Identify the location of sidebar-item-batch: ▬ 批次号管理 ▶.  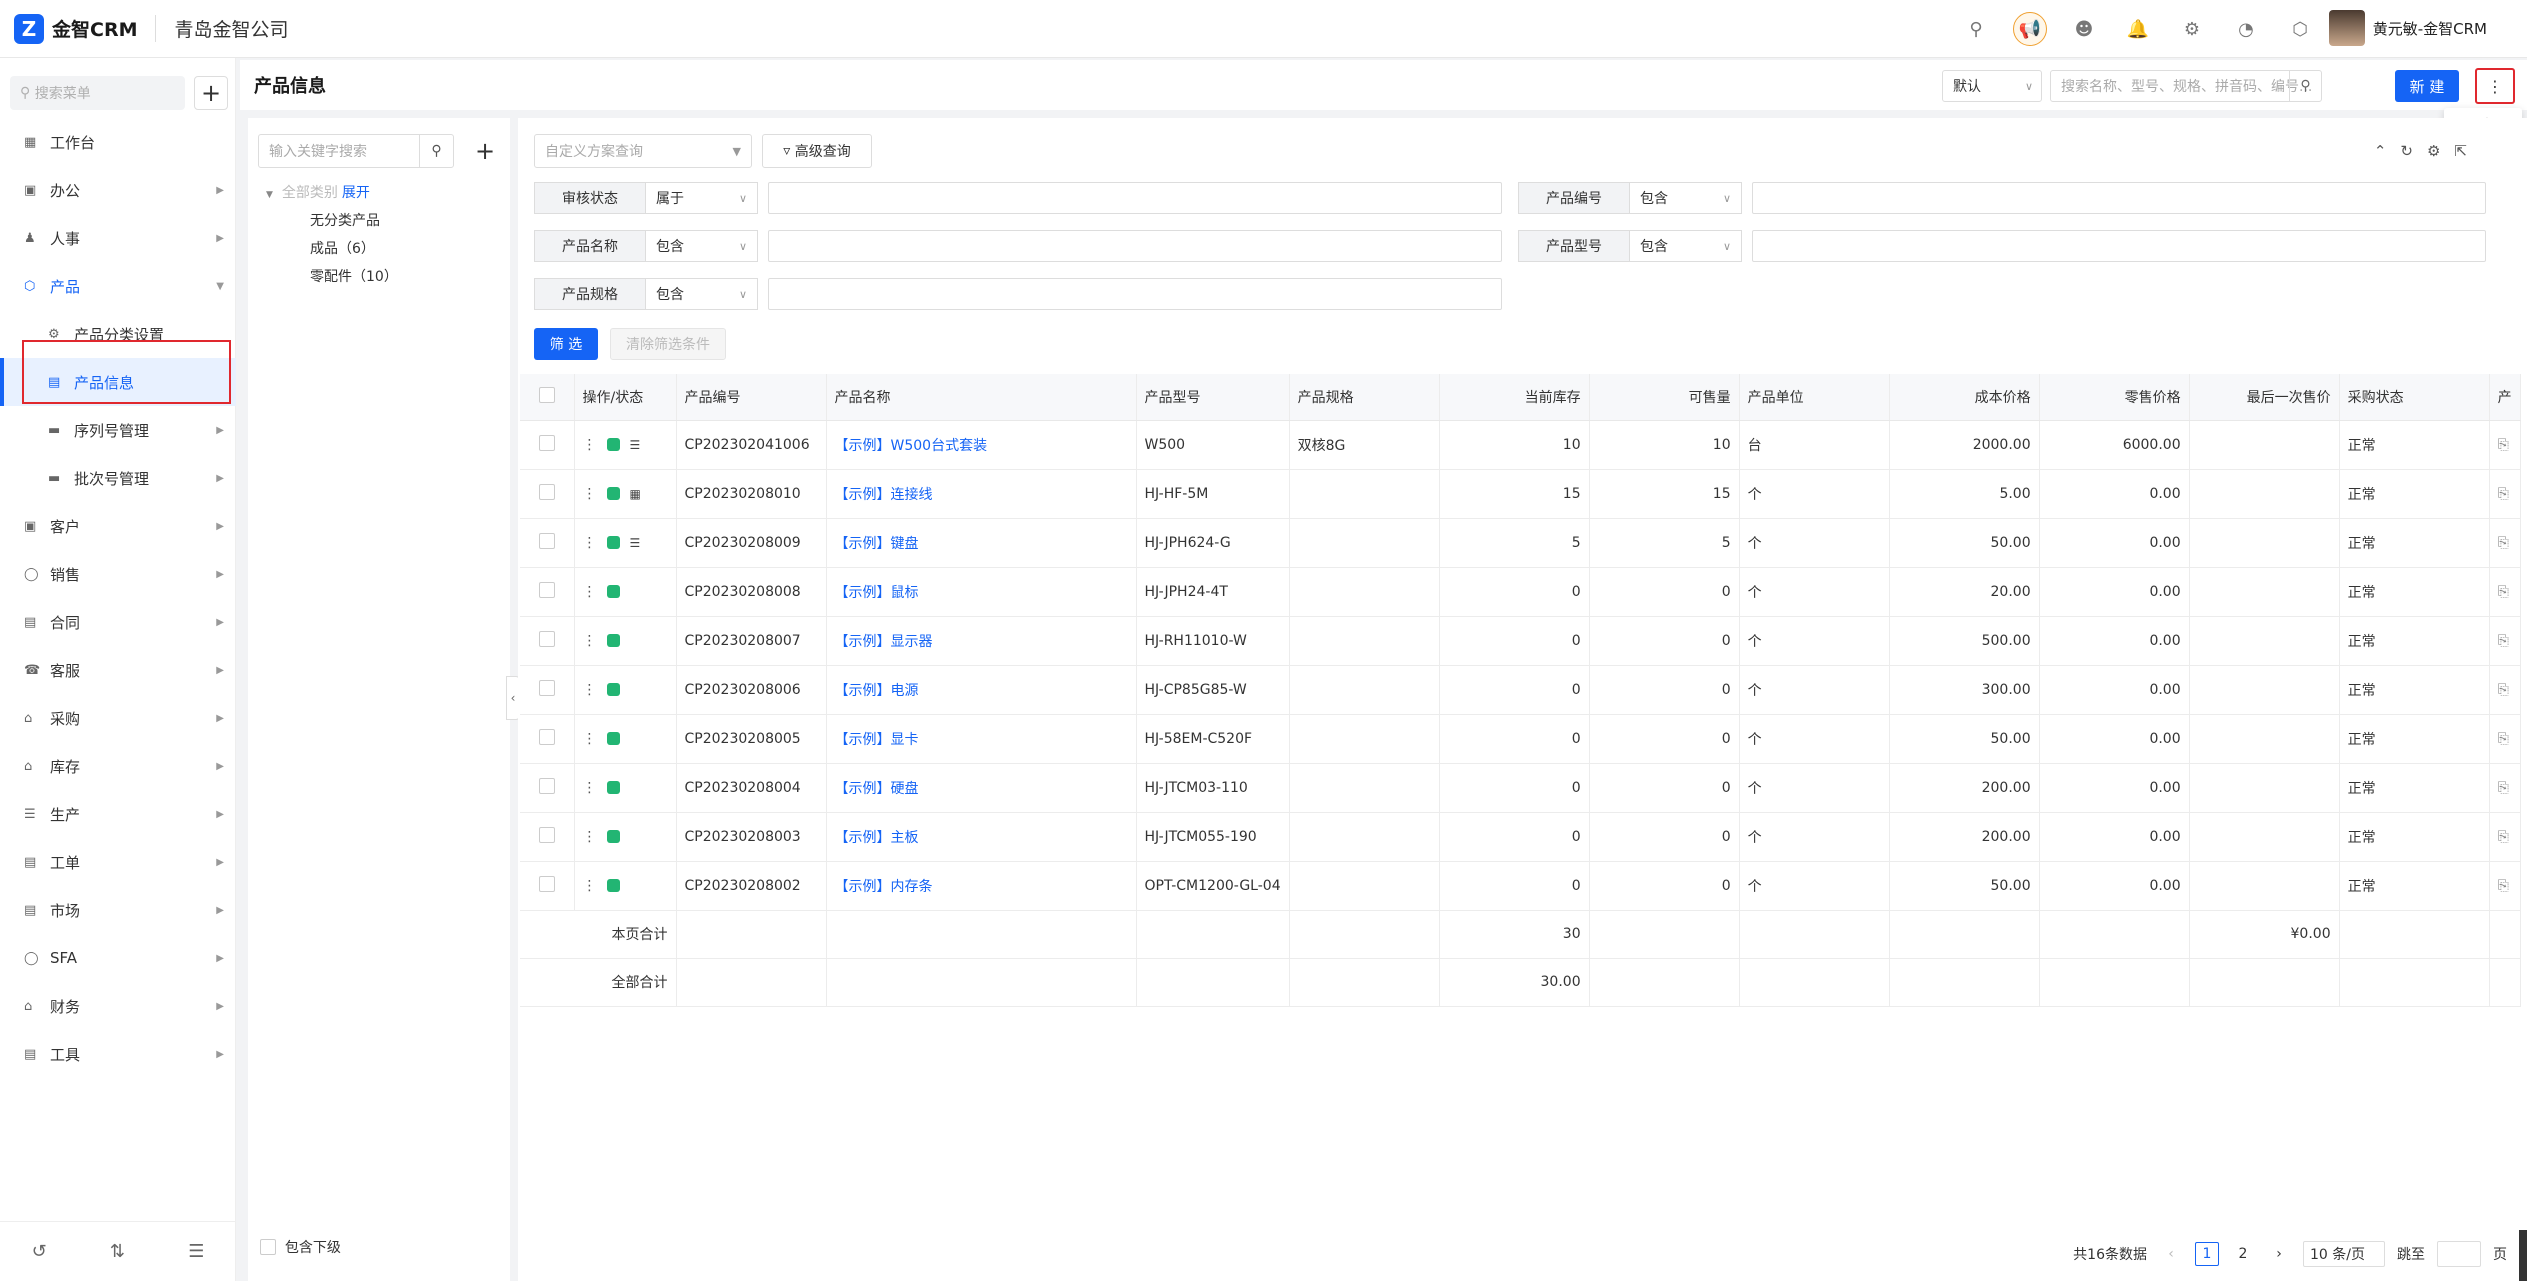
(118, 478).